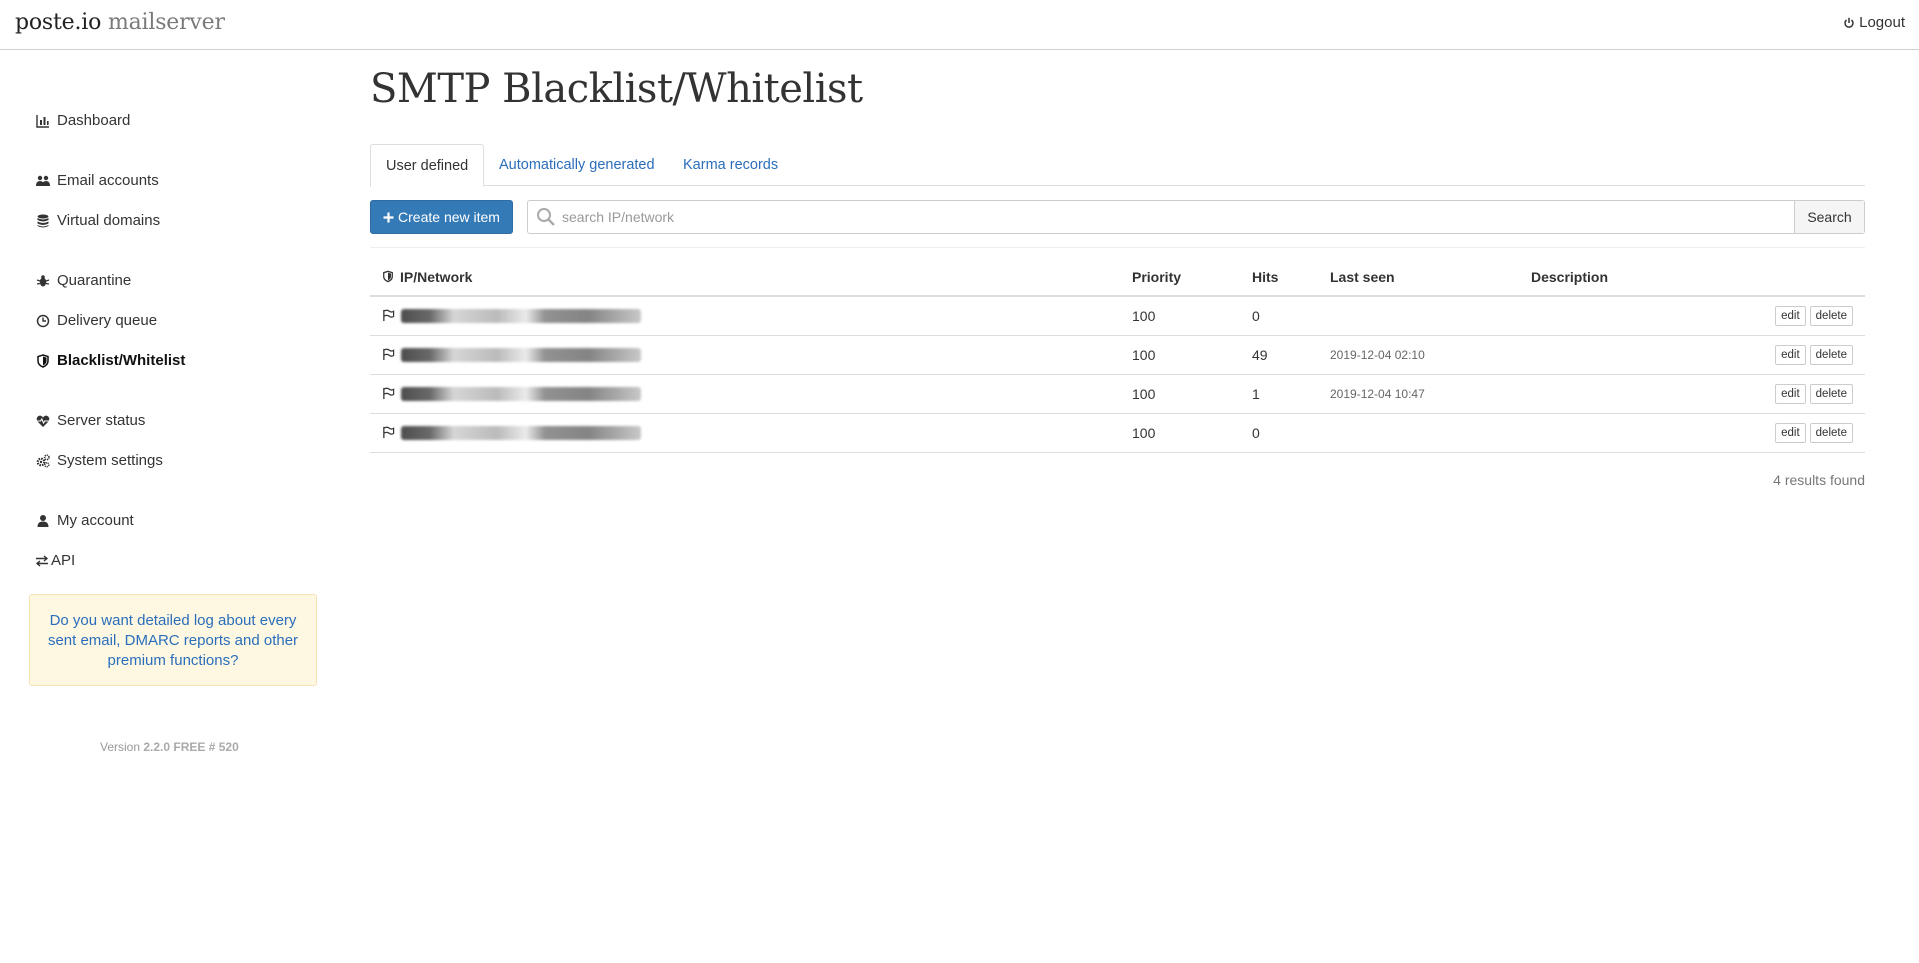 The image size is (1919, 963). What do you see at coordinates (1849, 22) in the screenshot?
I see `power-icon` at bounding box center [1849, 22].